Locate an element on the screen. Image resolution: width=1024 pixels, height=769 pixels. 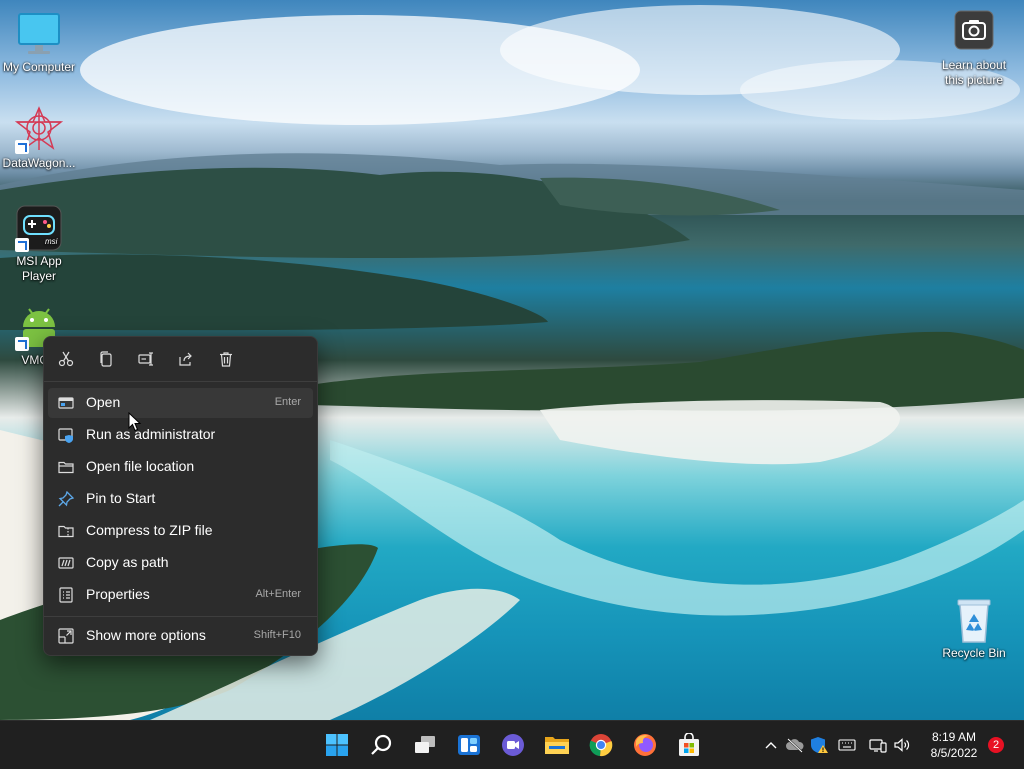
share-icon is located at coordinates (186, 359).